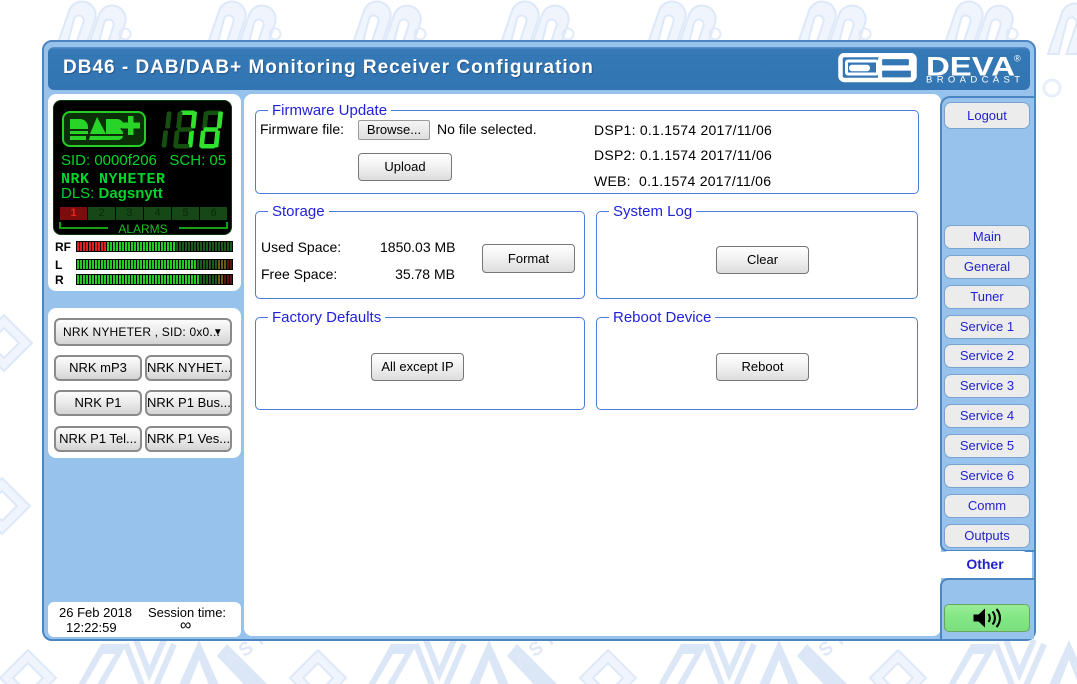 The width and height of the screenshot is (1077, 684). Describe the element at coordinates (973, 80) in the screenshot. I see `svg-text: BROADCAST` at that location.